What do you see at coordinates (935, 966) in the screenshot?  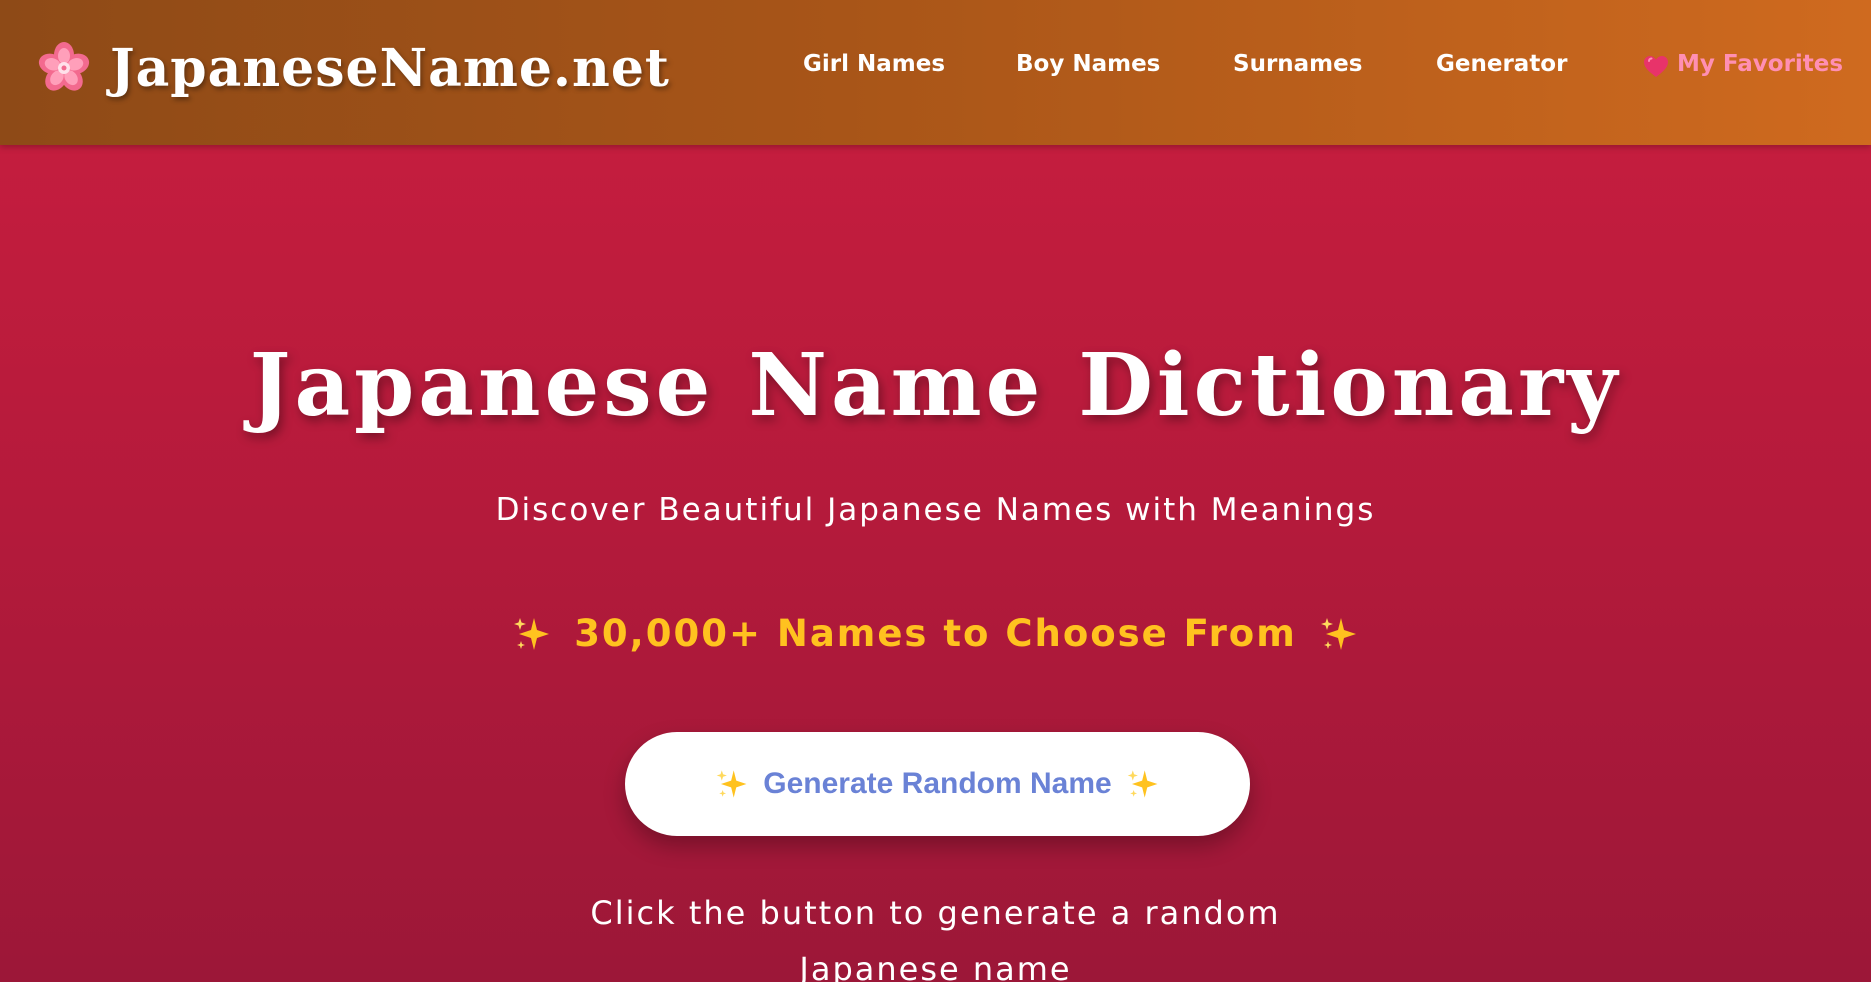 I see `generator-hint-line2: Japanese name` at bounding box center [935, 966].